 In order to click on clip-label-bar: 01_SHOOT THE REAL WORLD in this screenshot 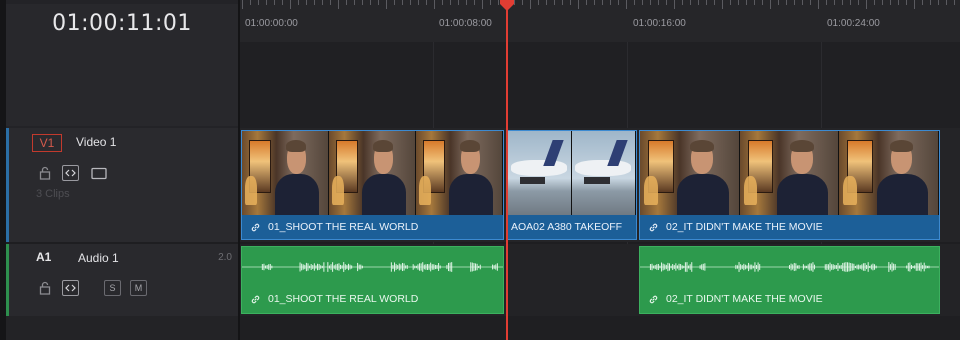, I will do `click(372, 227)`.